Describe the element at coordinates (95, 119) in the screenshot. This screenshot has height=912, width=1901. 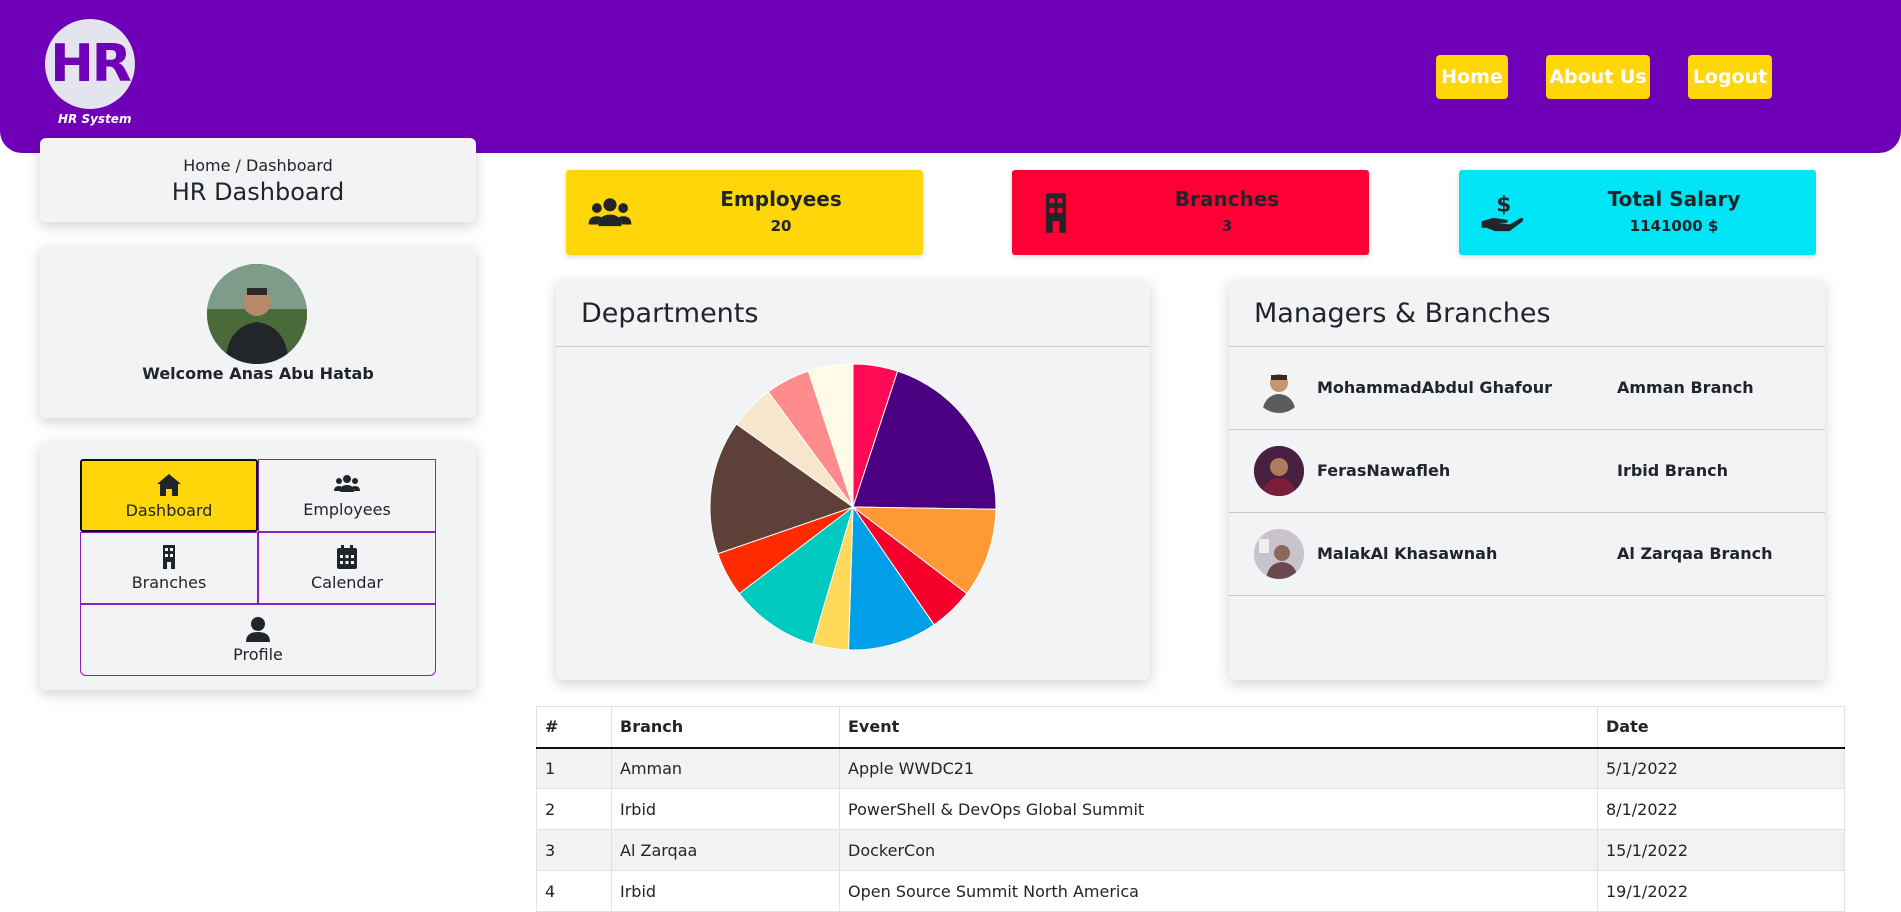
I see `logo-subtitle: HR System` at that location.